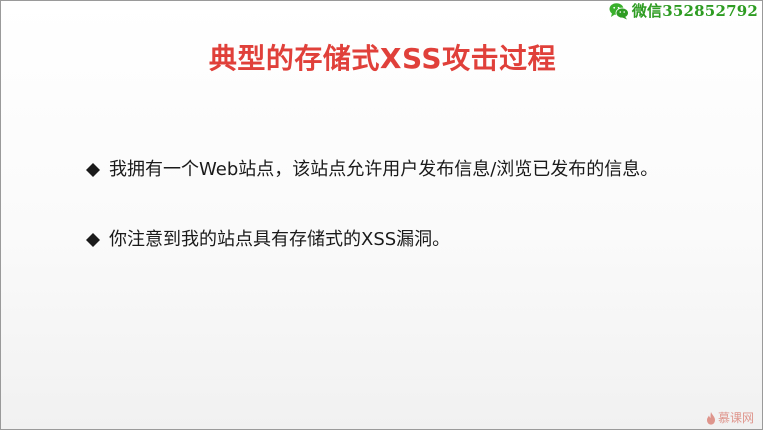  I want to click on imooc-watermark: 慕课网, so click(730, 418).